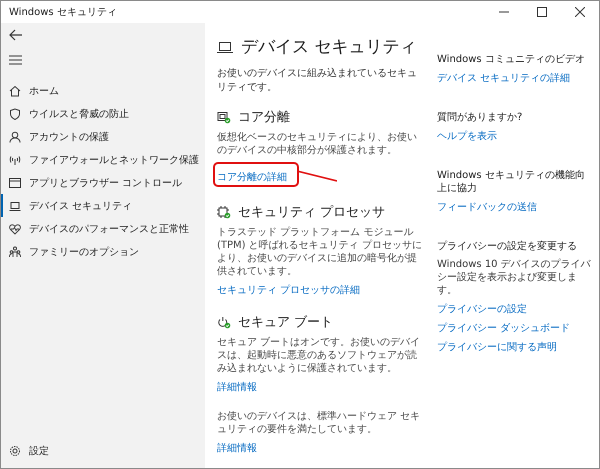 This screenshot has width=600, height=469. What do you see at coordinates (103, 90) in the screenshot?
I see `sidebar-item: ホーム` at bounding box center [103, 90].